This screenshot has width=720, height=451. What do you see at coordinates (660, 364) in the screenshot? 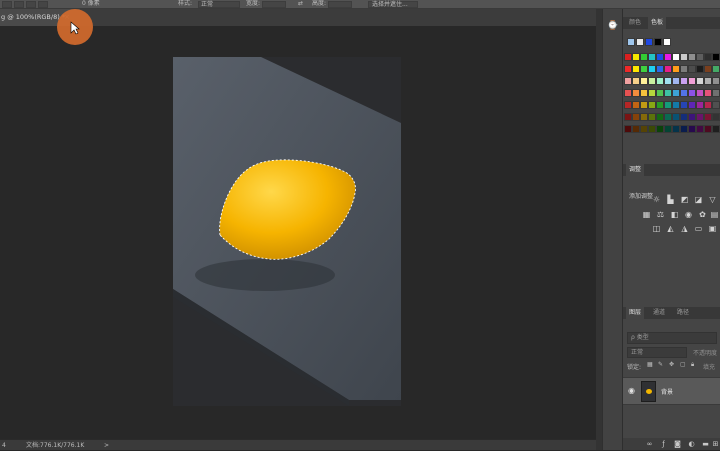
I see `lock-paint-icon: ✎` at bounding box center [660, 364].